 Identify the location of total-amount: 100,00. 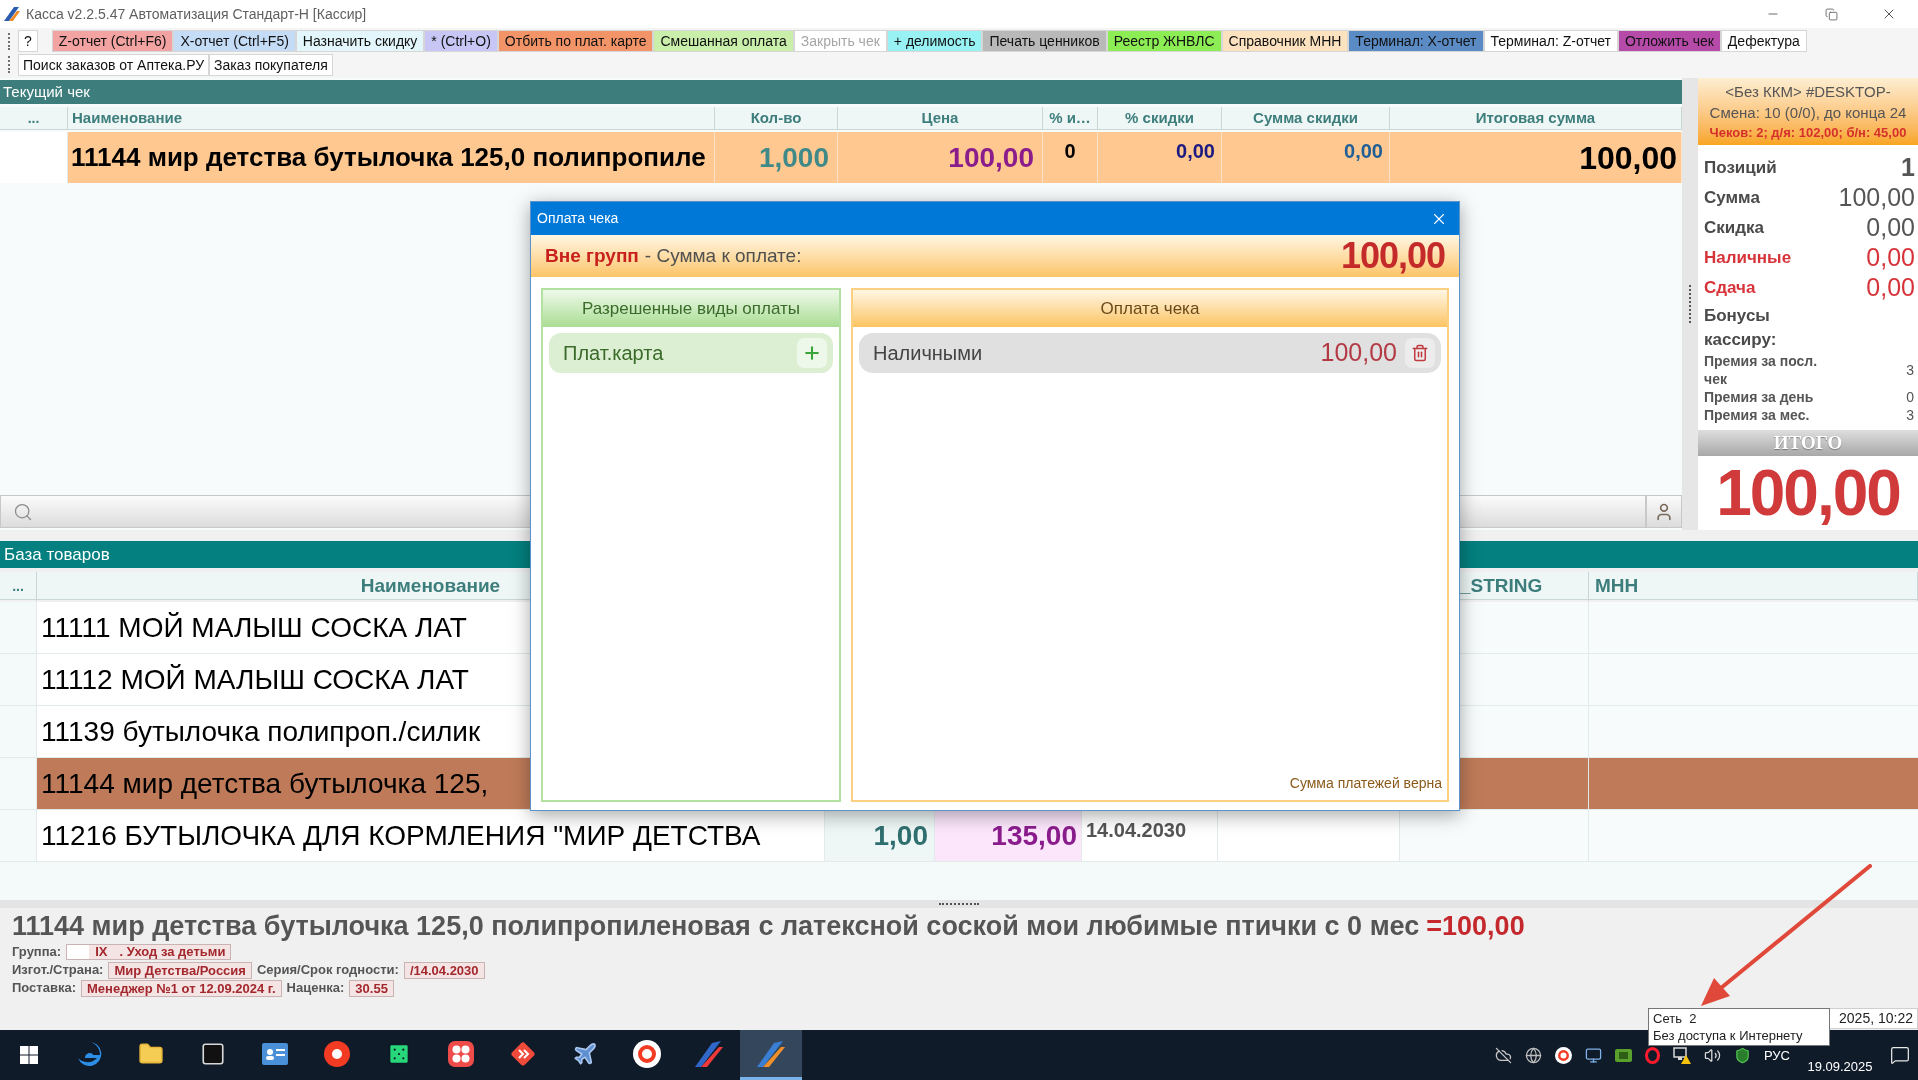
(1808, 493).